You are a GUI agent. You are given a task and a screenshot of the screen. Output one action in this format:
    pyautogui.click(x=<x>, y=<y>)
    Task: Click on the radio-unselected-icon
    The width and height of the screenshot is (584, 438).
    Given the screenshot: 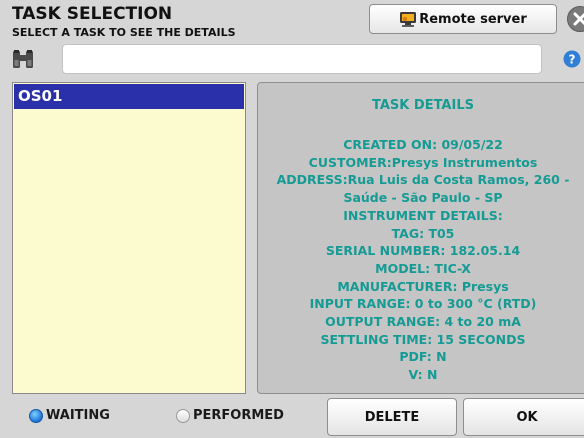 What is the action you would take?
    pyautogui.click(x=183, y=415)
    